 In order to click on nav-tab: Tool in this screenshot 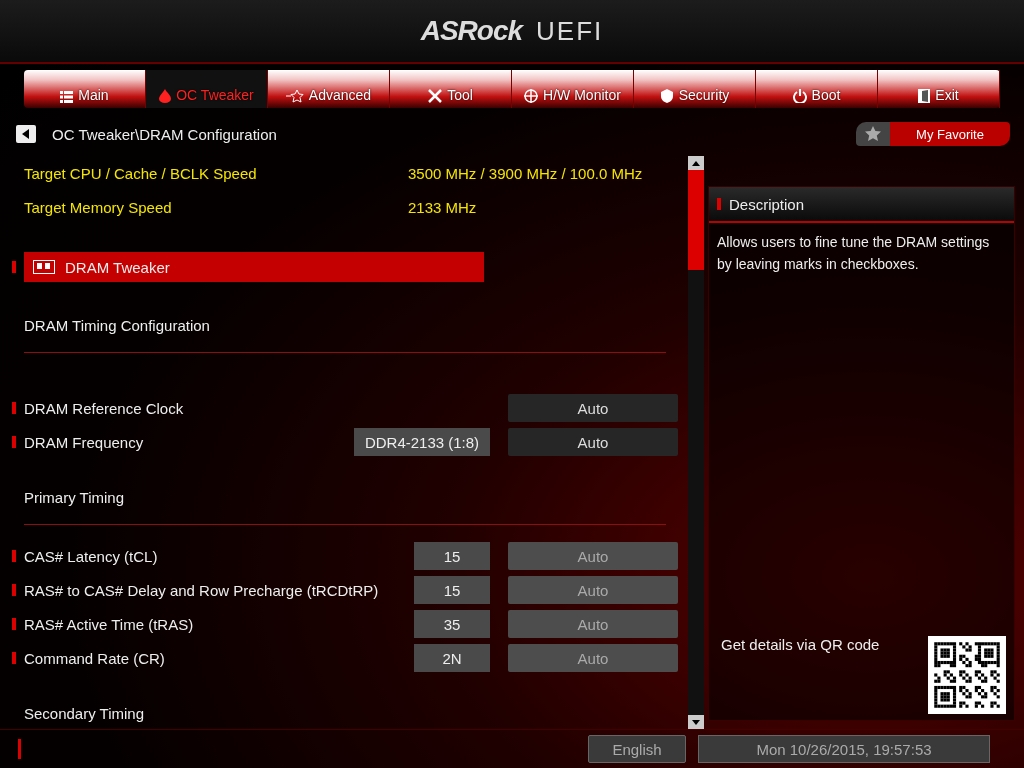, I will do `click(451, 89)`.